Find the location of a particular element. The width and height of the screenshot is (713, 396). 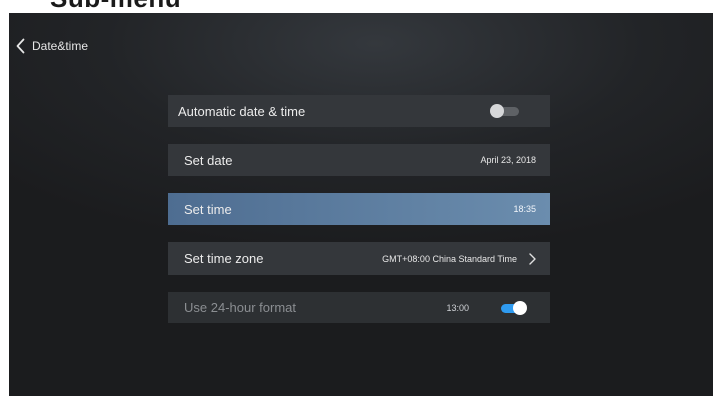

use-24-hour-format-toggle is located at coordinates (512, 307).